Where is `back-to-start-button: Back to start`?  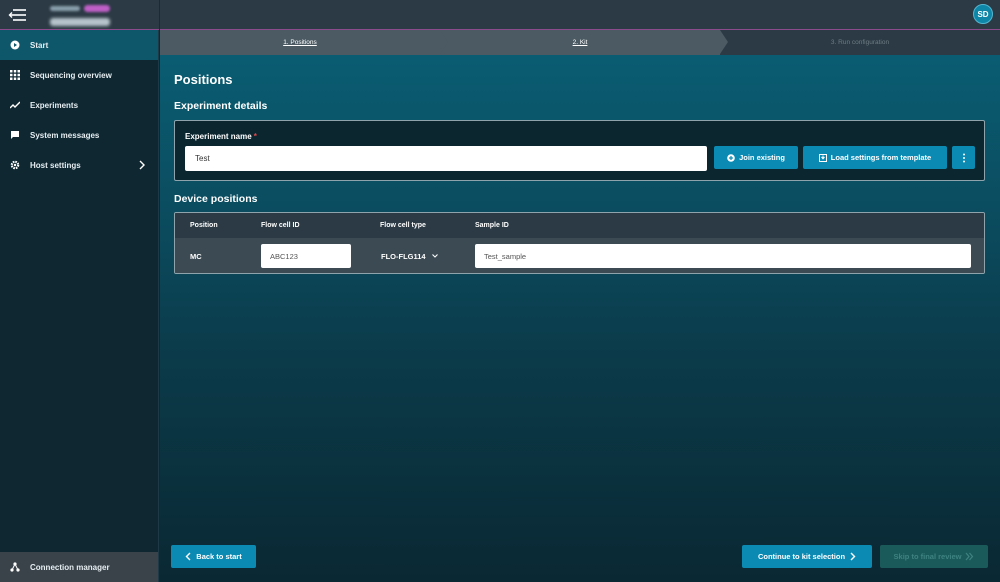 back-to-start-button: Back to start is located at coordinates (213, 556).